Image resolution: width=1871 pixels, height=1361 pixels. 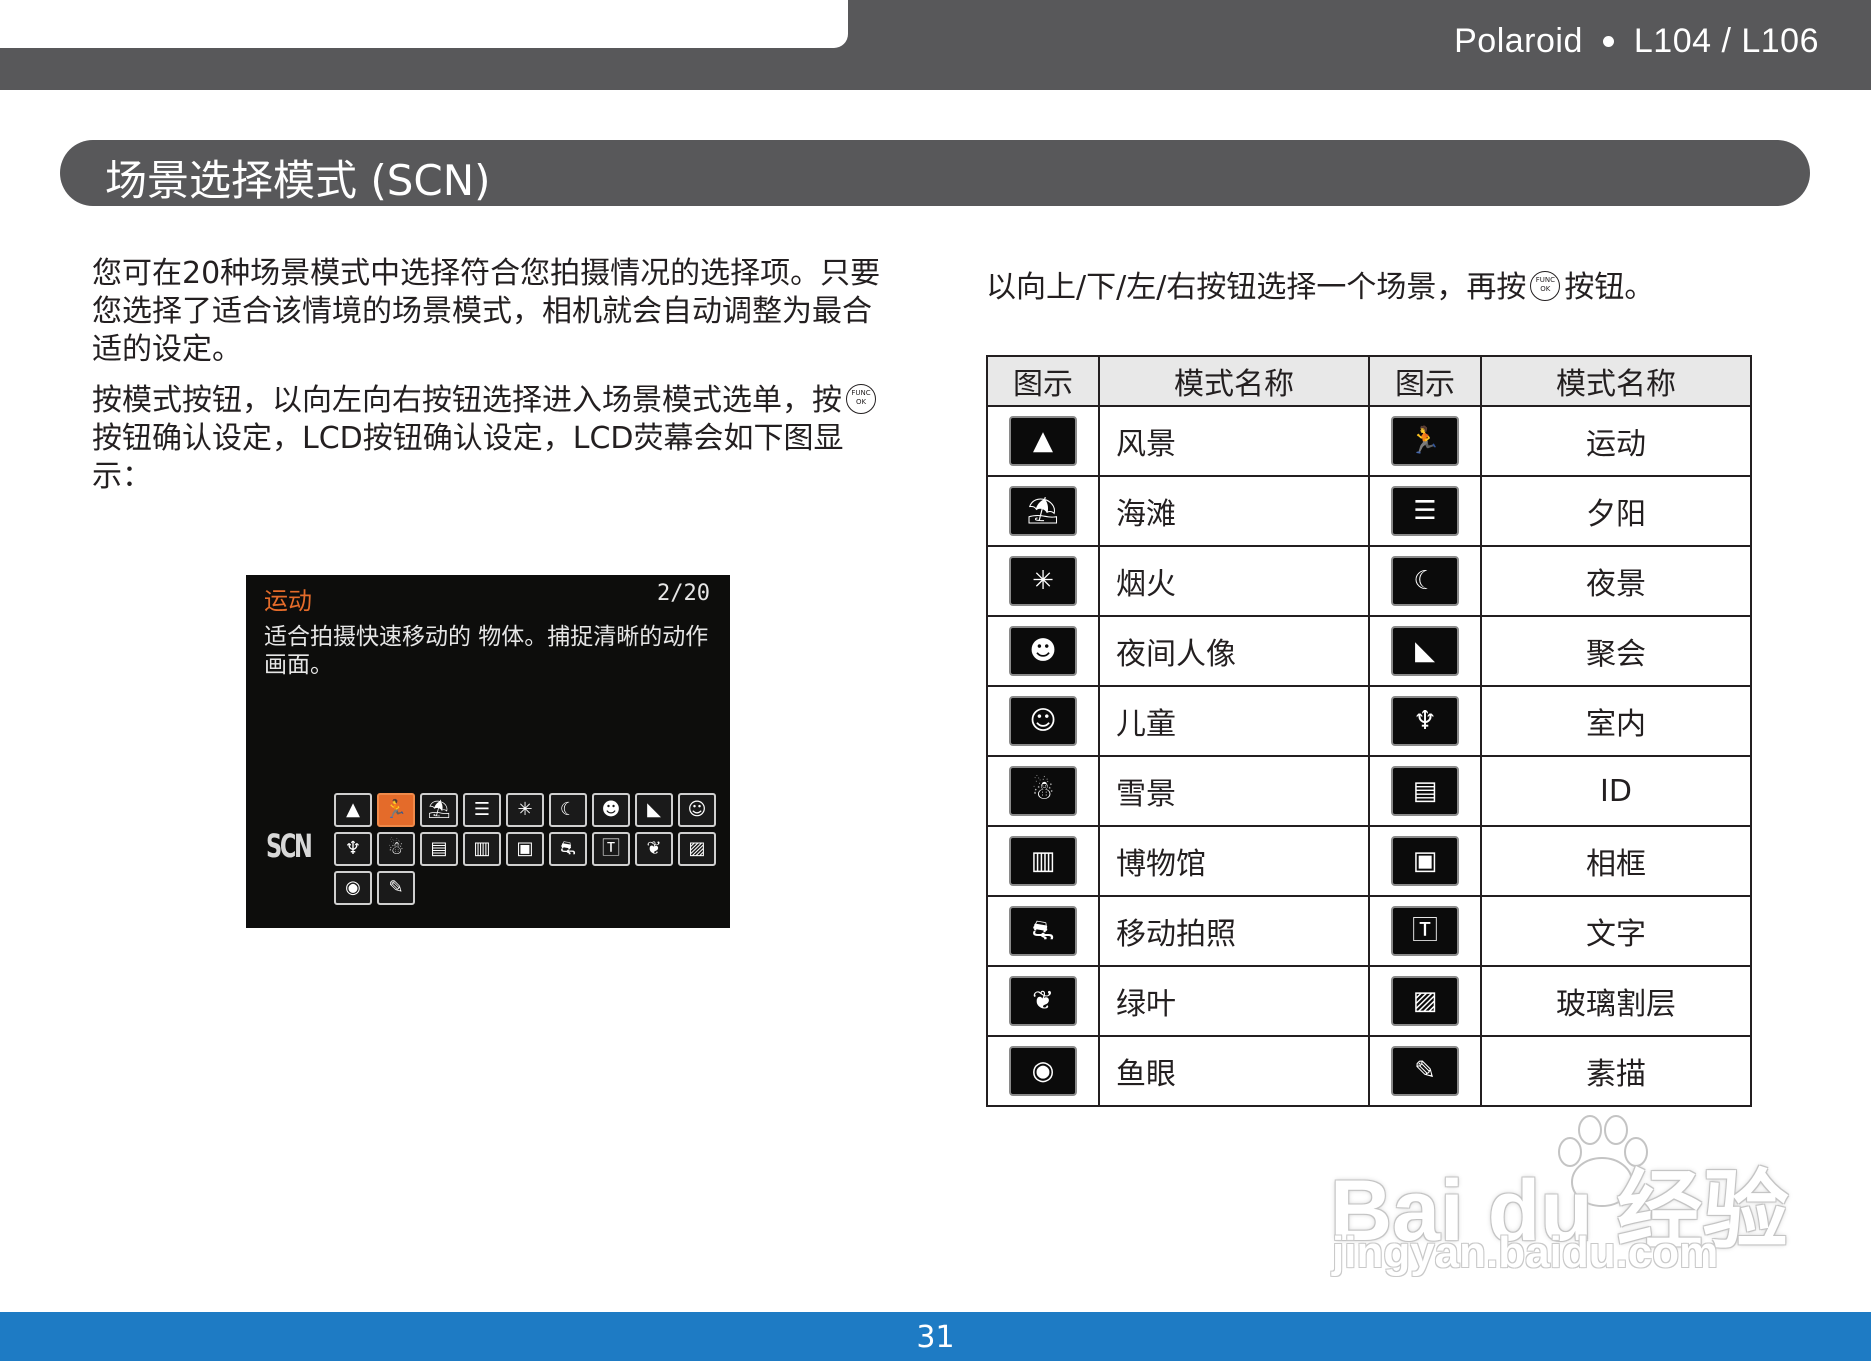 I want to click on table-row: ❦ 绿叶 ▨ 玻璃割层, so click(x=1369, y=1001).